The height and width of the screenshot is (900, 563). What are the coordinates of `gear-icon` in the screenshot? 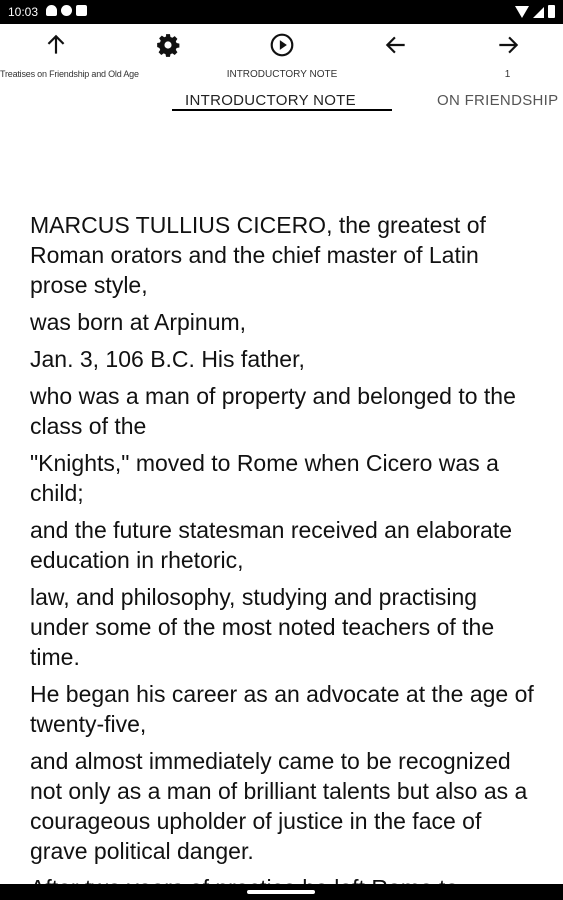 It's located at (168, 45).